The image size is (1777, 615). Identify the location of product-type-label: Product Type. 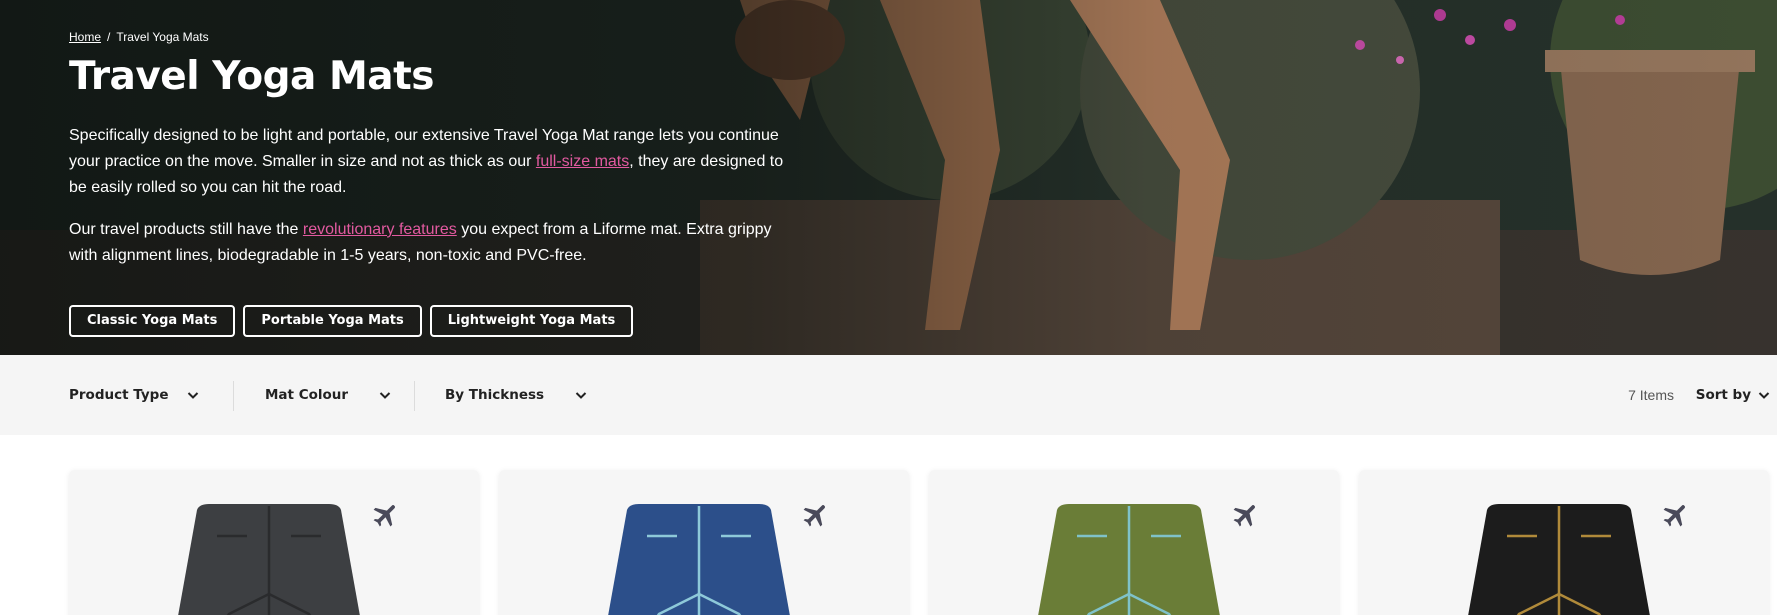
(119, 395).